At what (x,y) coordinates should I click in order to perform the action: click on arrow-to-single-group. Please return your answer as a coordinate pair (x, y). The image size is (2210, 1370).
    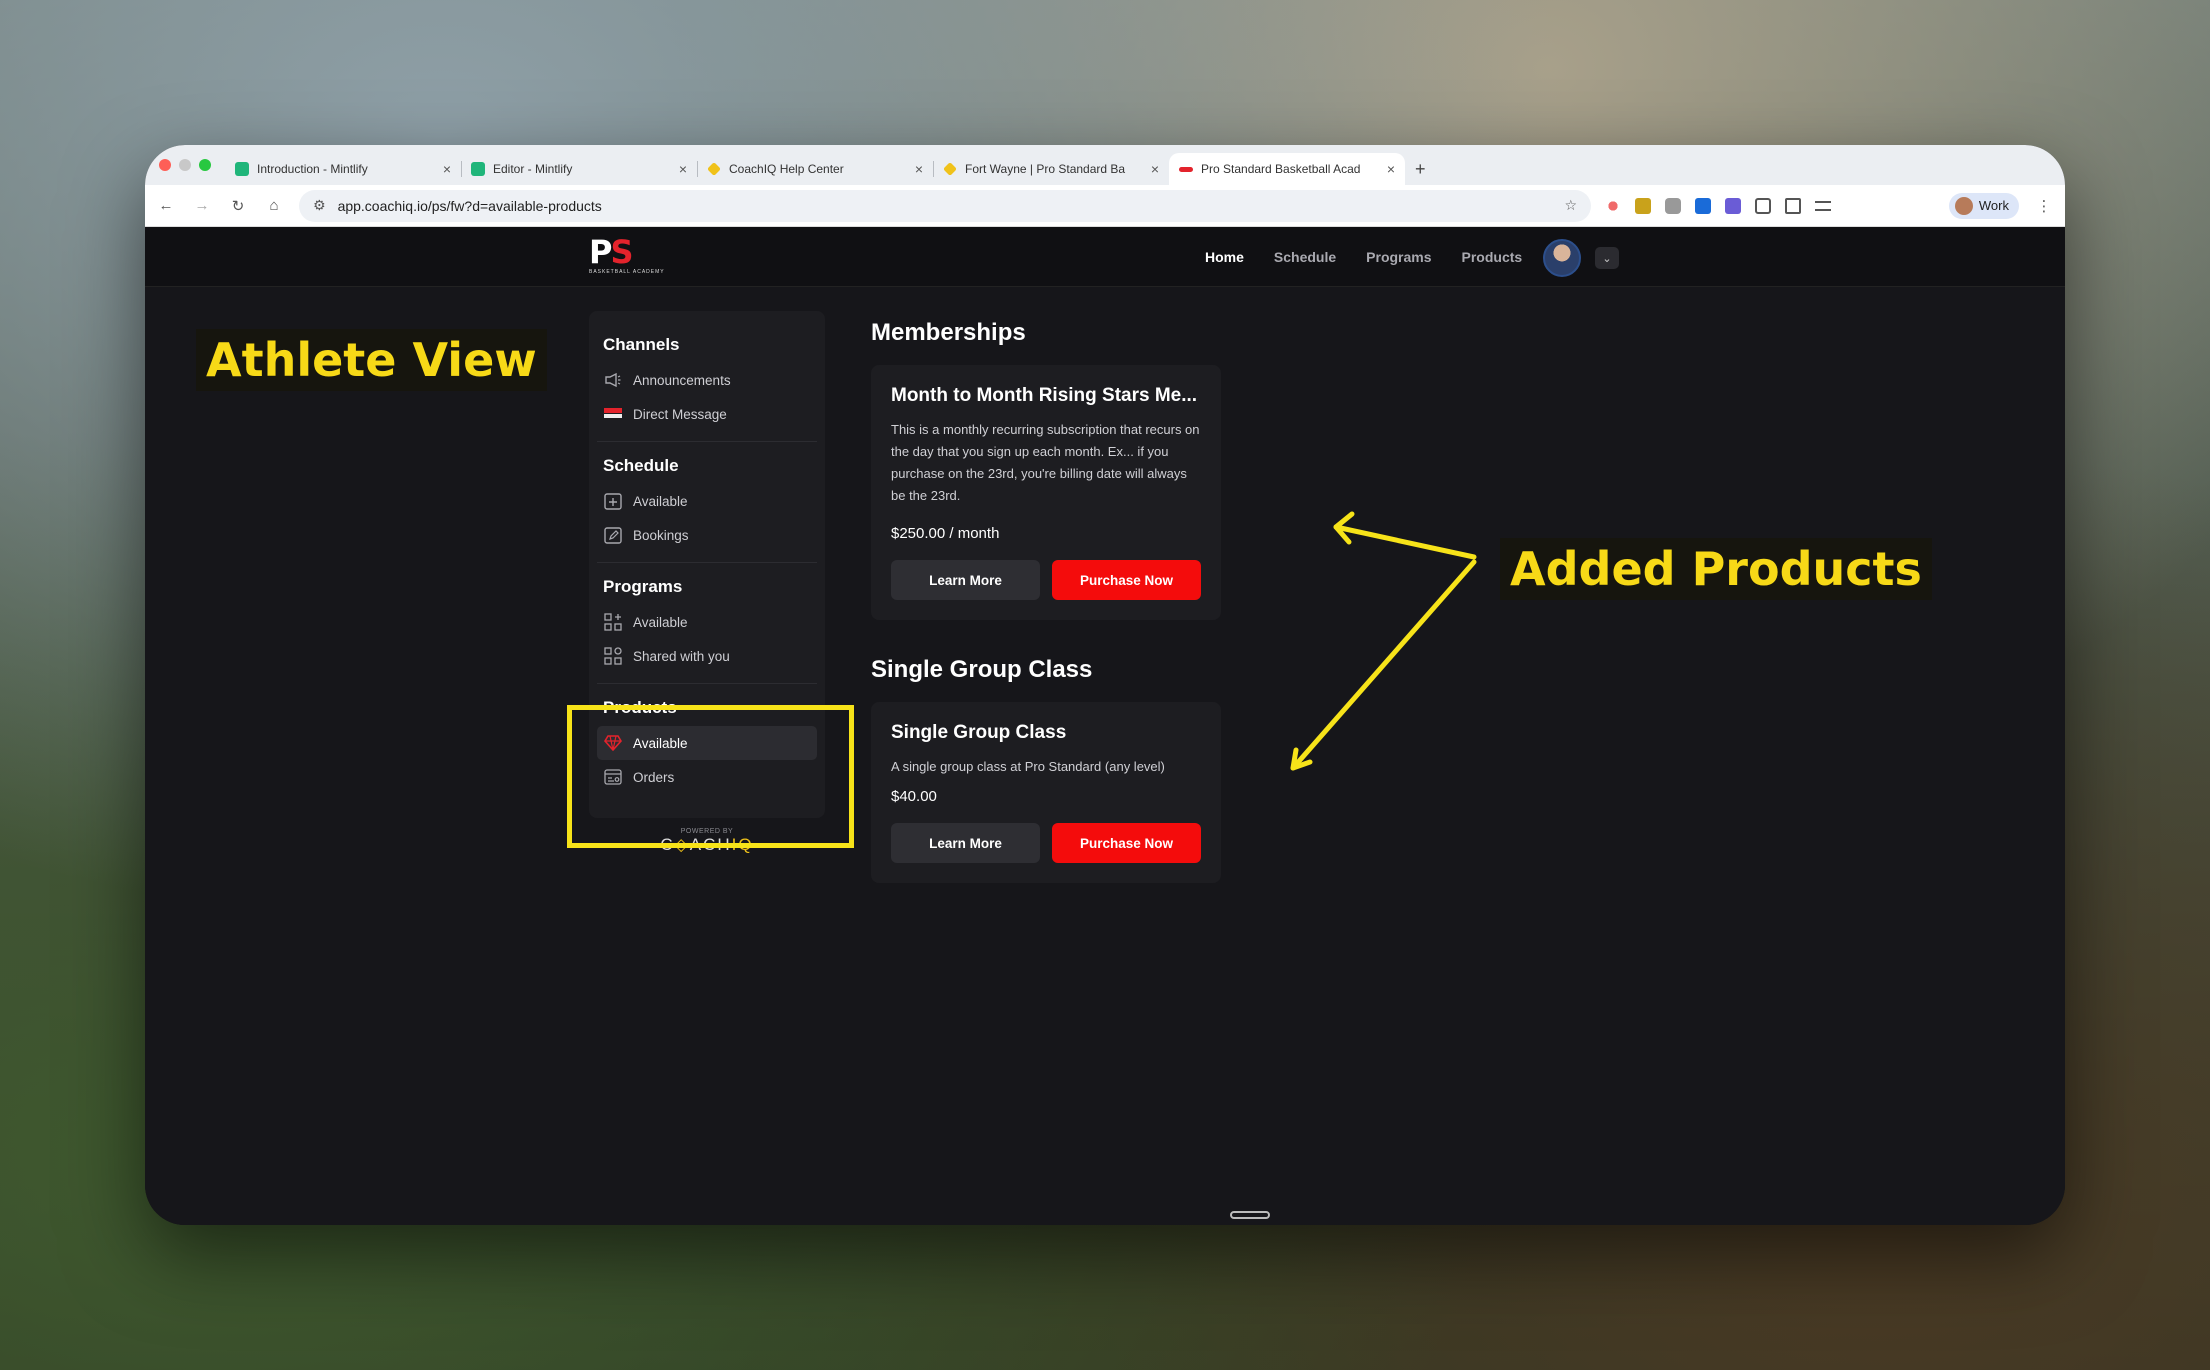
    Looking at the image, I should click on (1383, 665).